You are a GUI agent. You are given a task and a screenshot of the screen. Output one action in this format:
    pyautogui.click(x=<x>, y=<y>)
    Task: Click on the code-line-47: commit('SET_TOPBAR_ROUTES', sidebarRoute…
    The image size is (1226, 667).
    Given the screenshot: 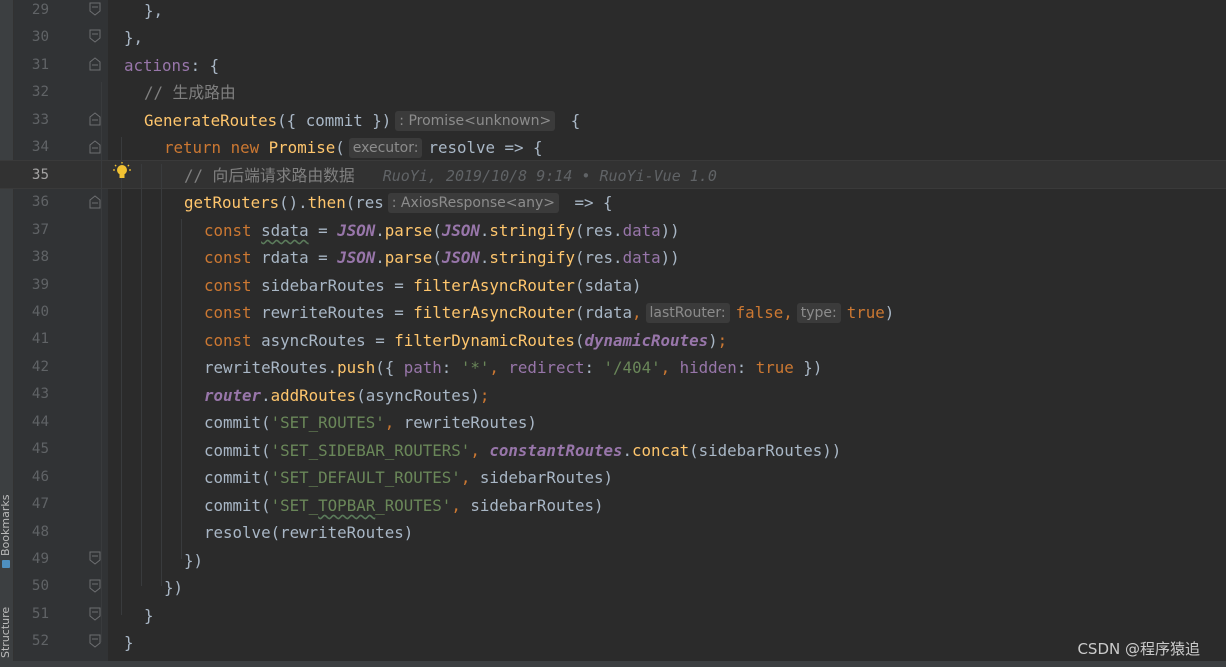 What is the action you would take?
    pyautogui.click(x=404, y=505)
    